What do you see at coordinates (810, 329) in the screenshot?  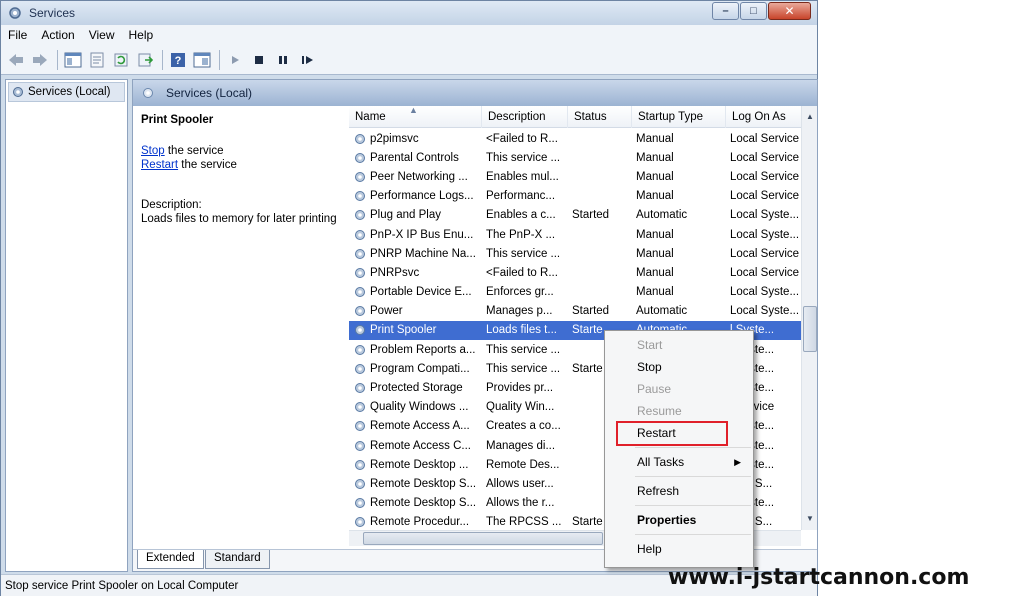 I see `vertical-scroll-thumb` at bounding box center [810, 329].